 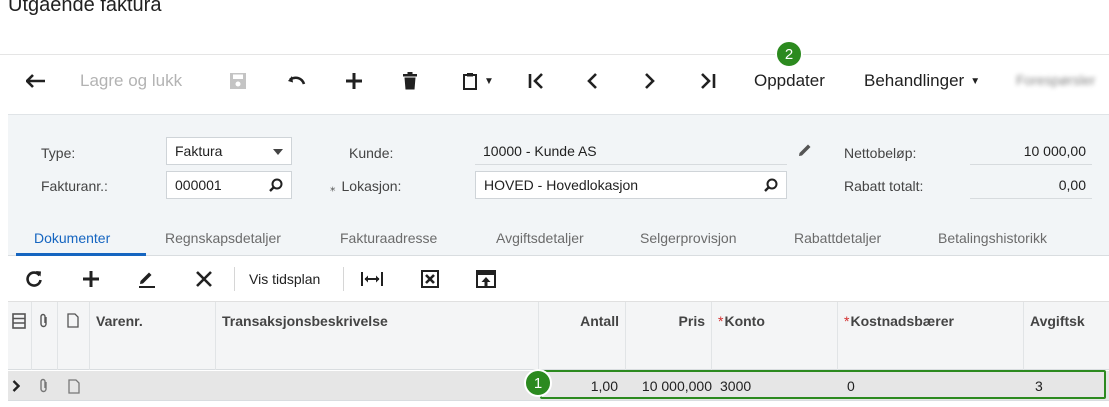 I want to click on grid-edit-button, so click(x=147, y=279).